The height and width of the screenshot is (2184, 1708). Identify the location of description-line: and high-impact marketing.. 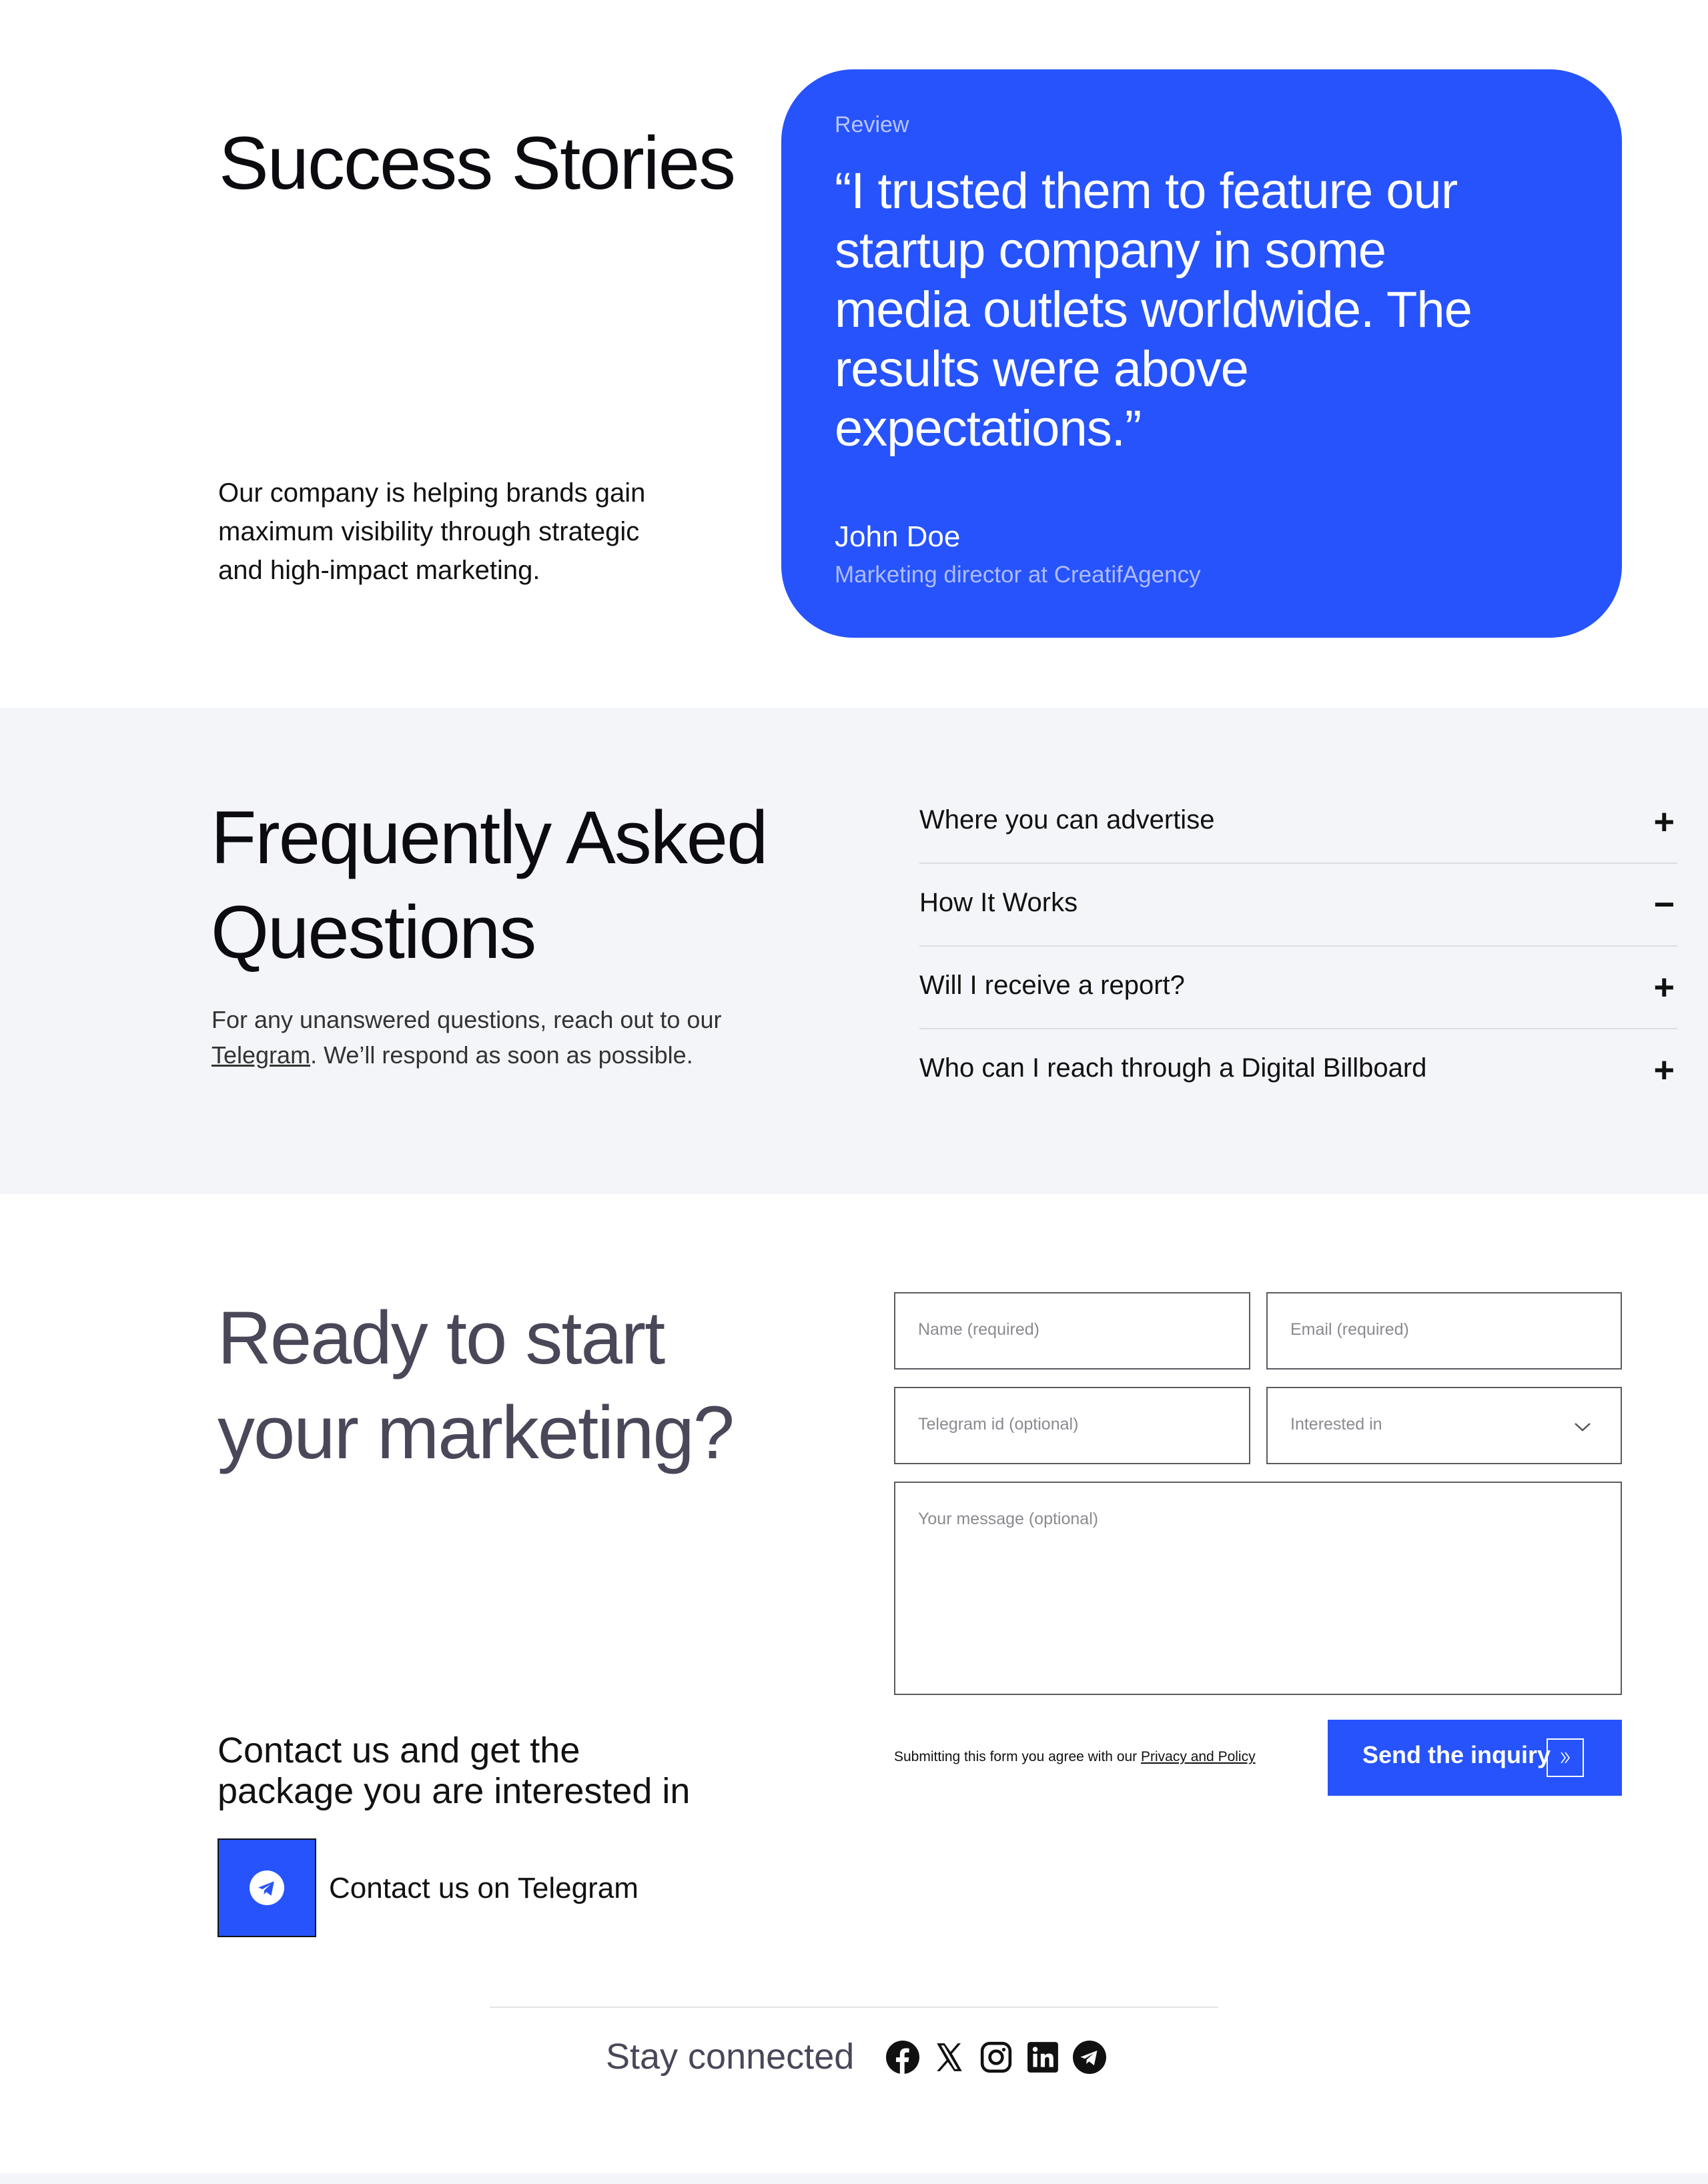
(379, 570).